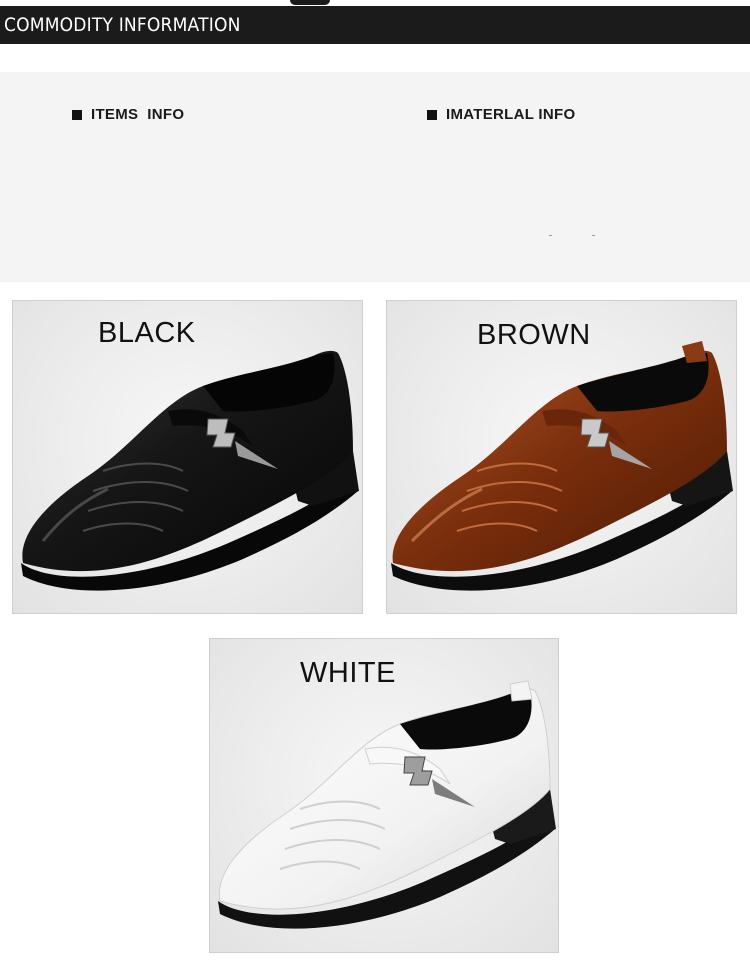  Describe the element at coordinates (375, 25) in the screenshot. I see `header-bar: COMMODITY INFORMATION` at that location.